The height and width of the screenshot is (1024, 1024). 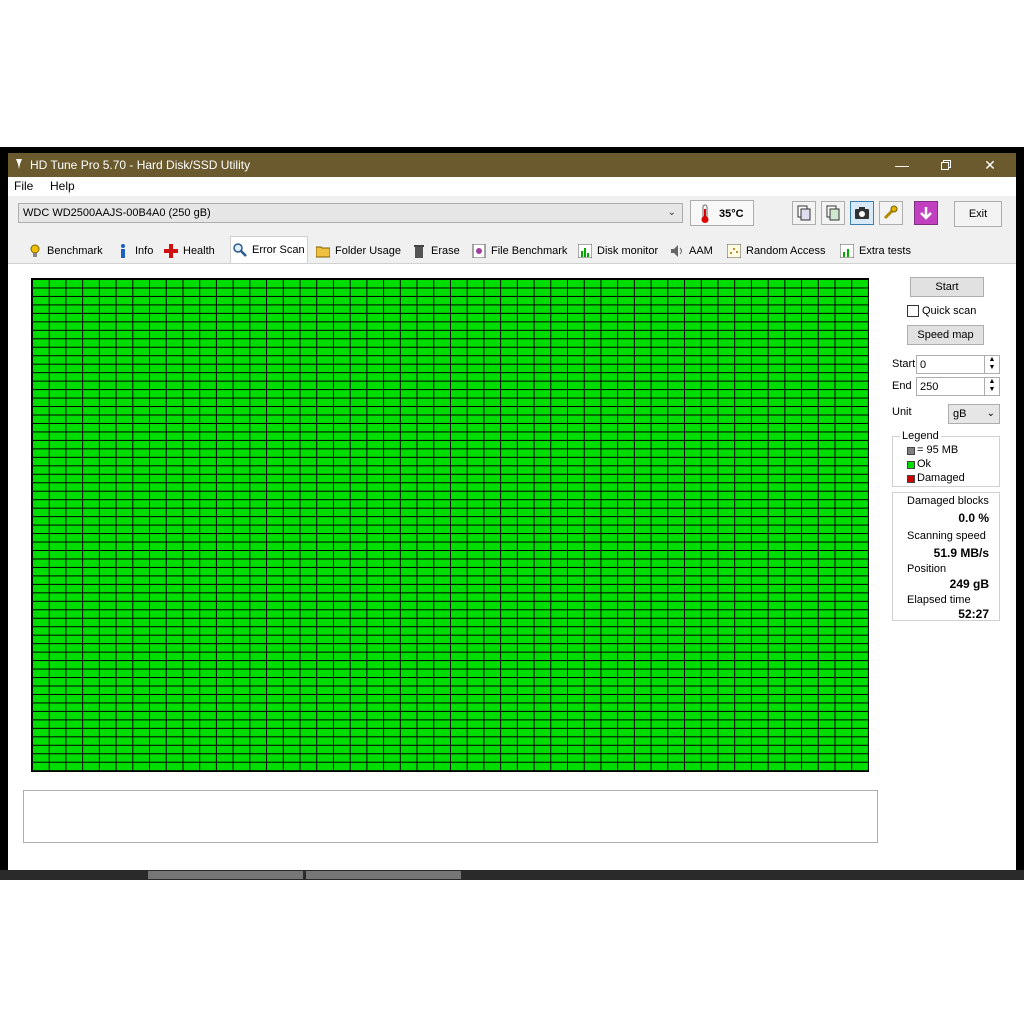 I want to click on tab-erase: Erase, so click(x=436, y=251).